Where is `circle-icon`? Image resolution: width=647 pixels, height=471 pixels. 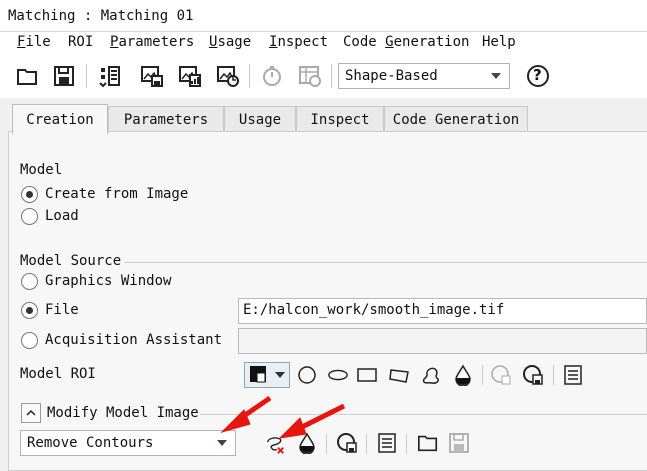 circle-icon is located at coordinates (307, 375).